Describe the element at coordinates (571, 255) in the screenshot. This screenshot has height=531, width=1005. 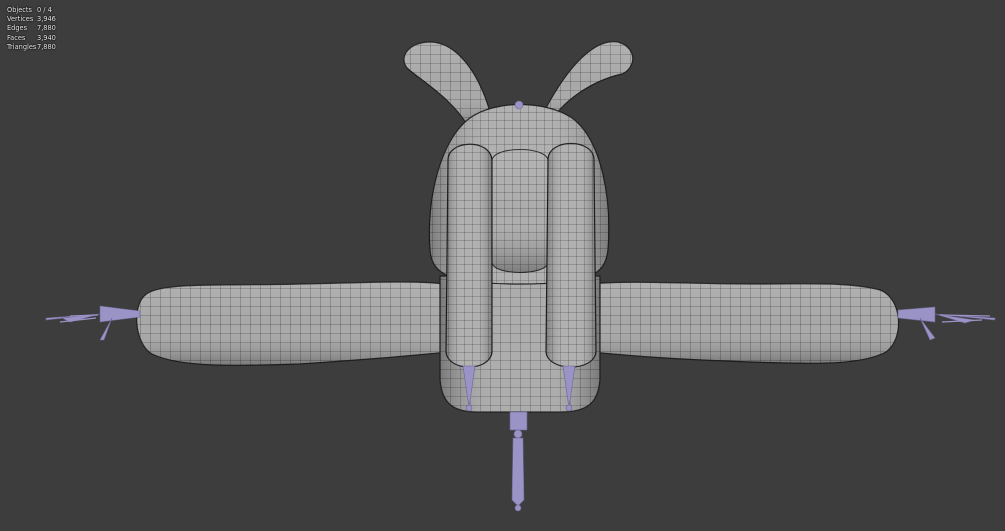
I see `lobe-right` at that location.